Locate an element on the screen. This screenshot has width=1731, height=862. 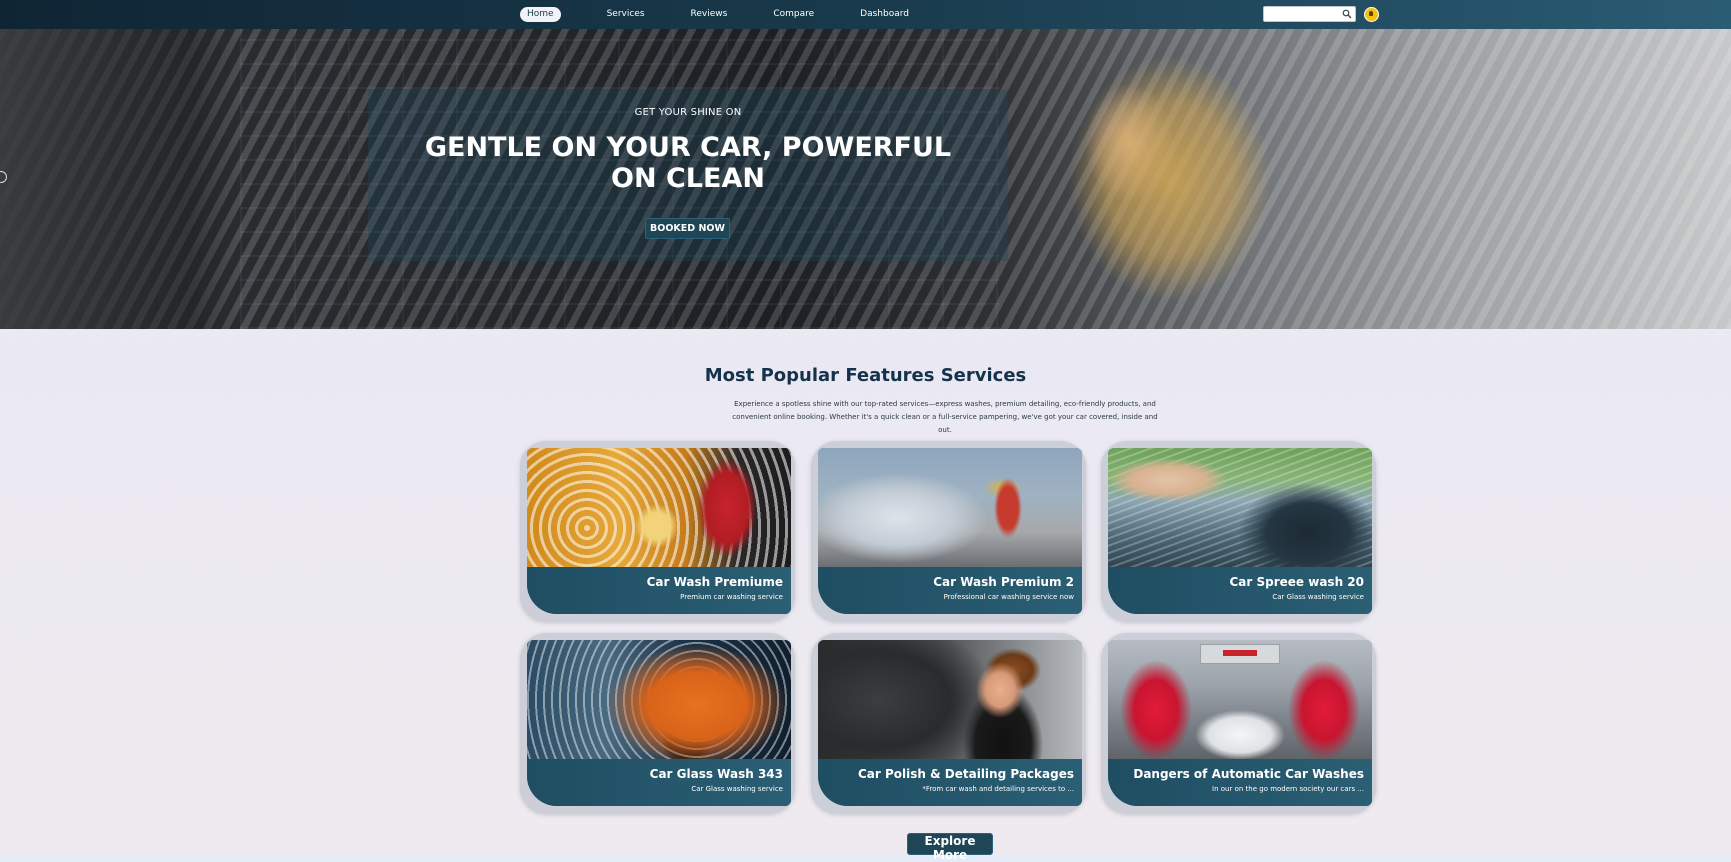
hero-headline: GENTLE ON YOUR CAR, POWERFUL ON CLEAN is located at coordinates (688, 163).